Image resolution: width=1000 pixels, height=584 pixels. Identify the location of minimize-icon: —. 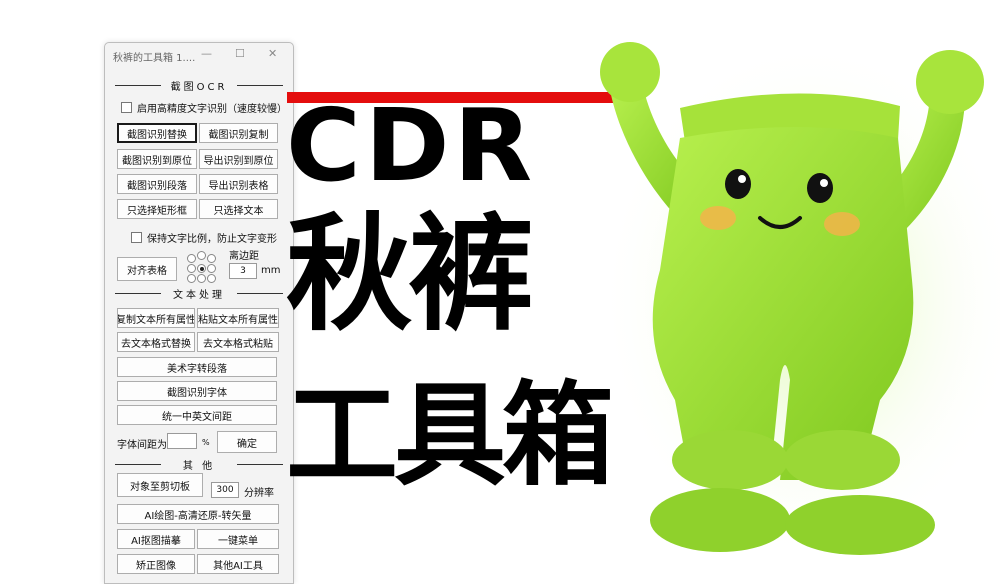
(206, 53).